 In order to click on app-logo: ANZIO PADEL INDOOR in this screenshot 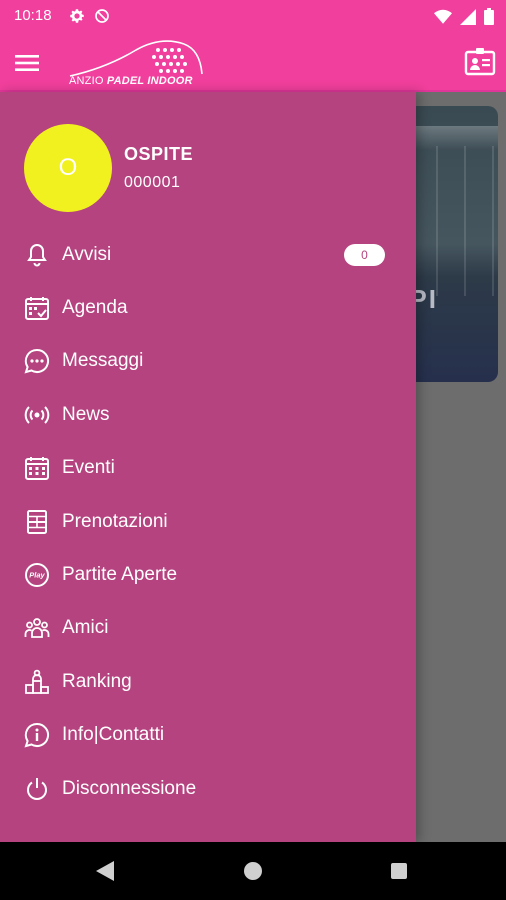, I will do `click(136, 64)`.